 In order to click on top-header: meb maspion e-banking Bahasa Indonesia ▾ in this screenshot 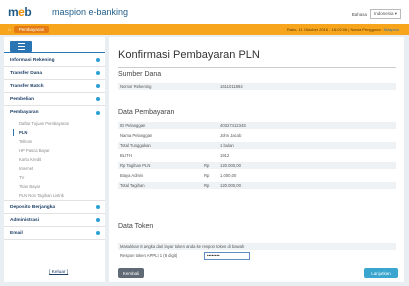, I will do `click(204, 12)`.